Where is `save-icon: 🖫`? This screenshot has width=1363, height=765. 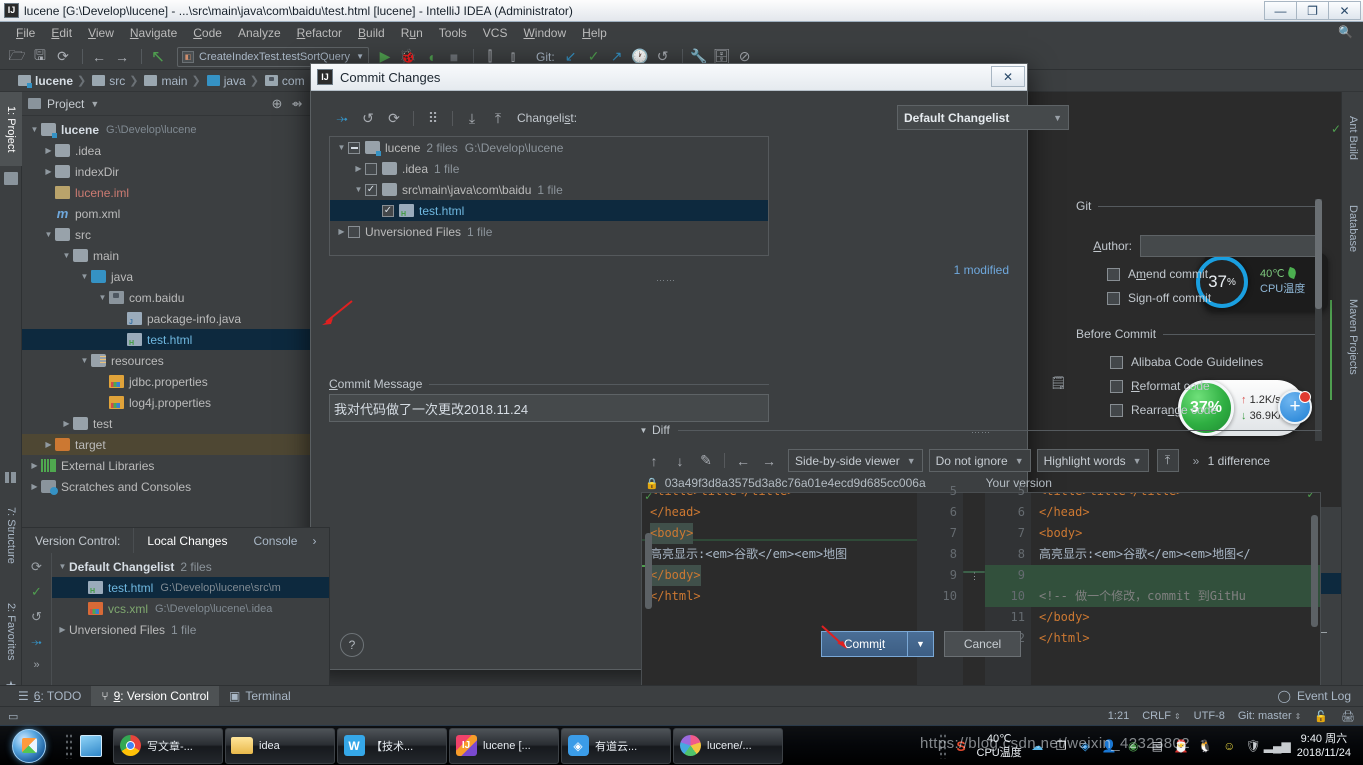
save-icon: 🖫 is located at coordinates (40, 57).